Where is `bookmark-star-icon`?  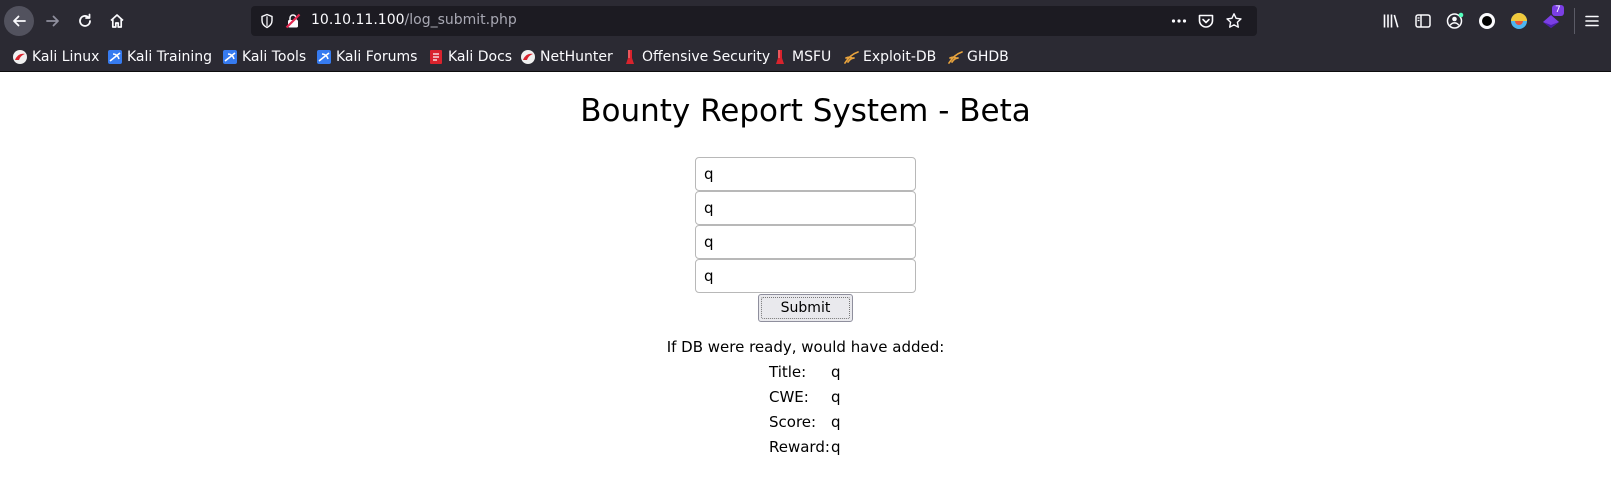
bookmark-star-icon is located at coordinates (1234, 21).